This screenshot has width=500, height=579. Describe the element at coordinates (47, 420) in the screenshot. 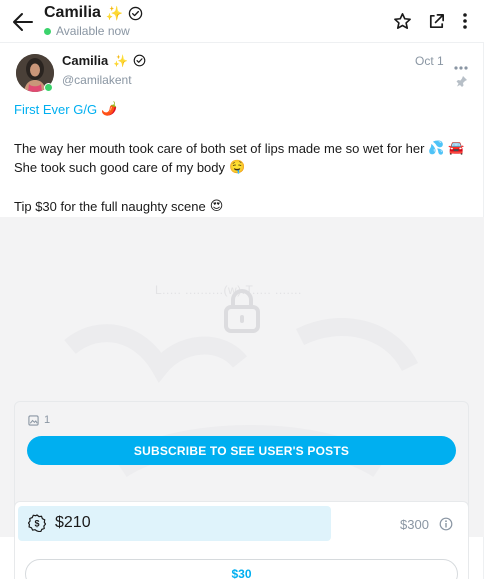

I see `media-count-value: 1` at that location.